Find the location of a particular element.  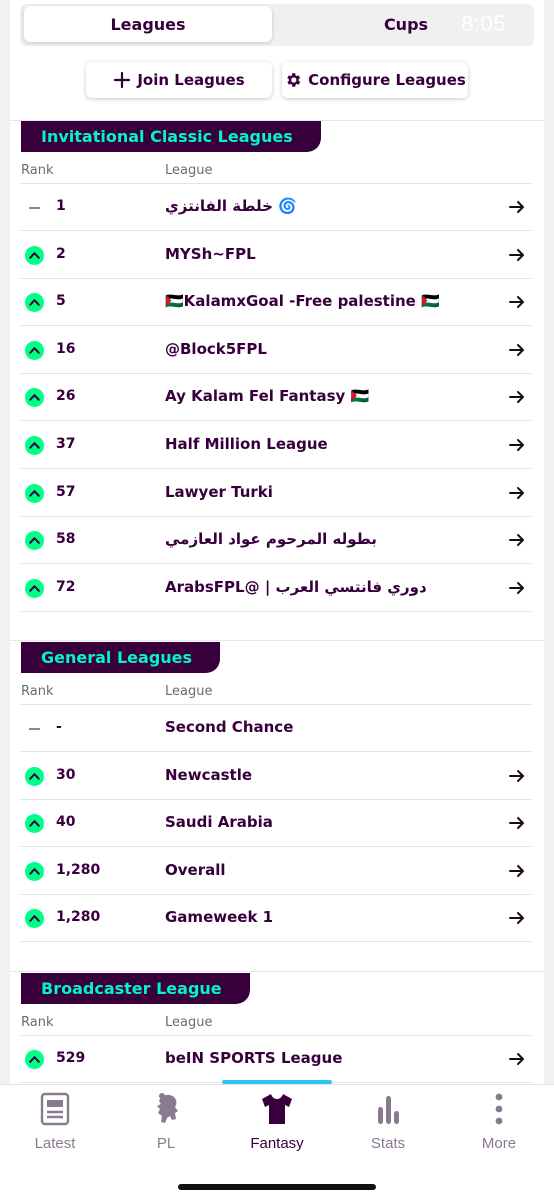

league-rank: 2 is located at coordinates (61, 253).